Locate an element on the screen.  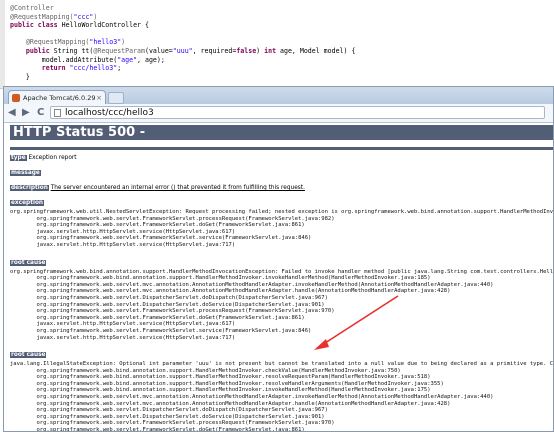
code-token: model.addAttribute( is located at coordinates (64, 59).